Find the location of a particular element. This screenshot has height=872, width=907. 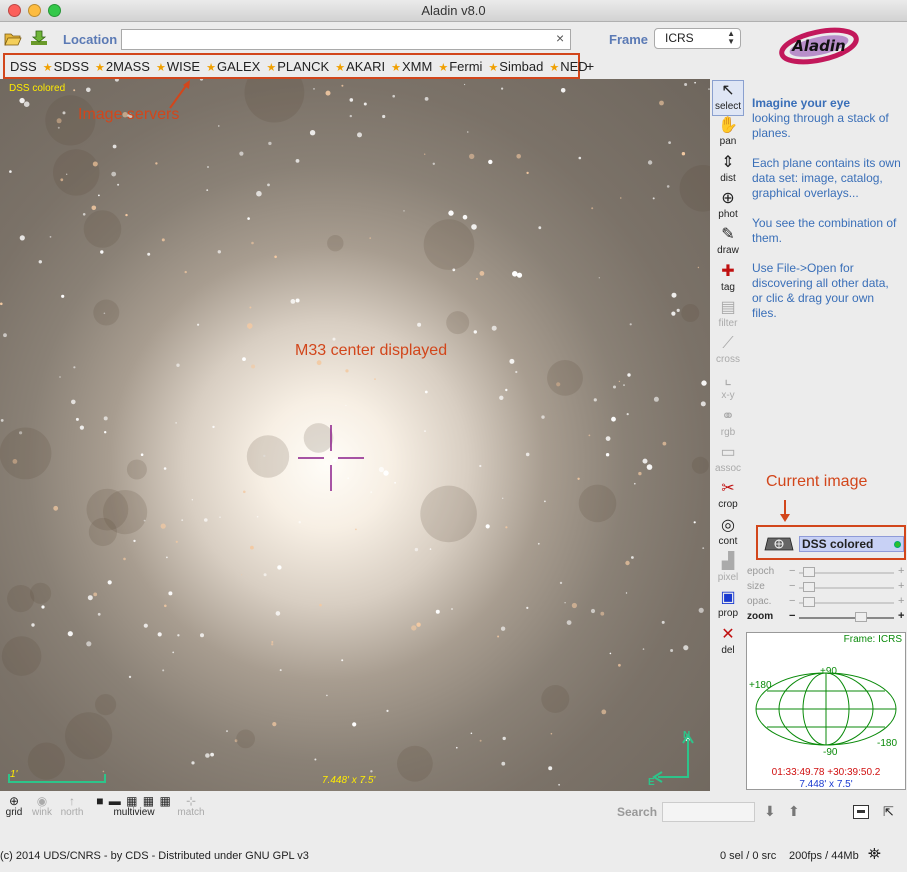

server-planck: ★PLANCK is located at coordinates (297, 66).